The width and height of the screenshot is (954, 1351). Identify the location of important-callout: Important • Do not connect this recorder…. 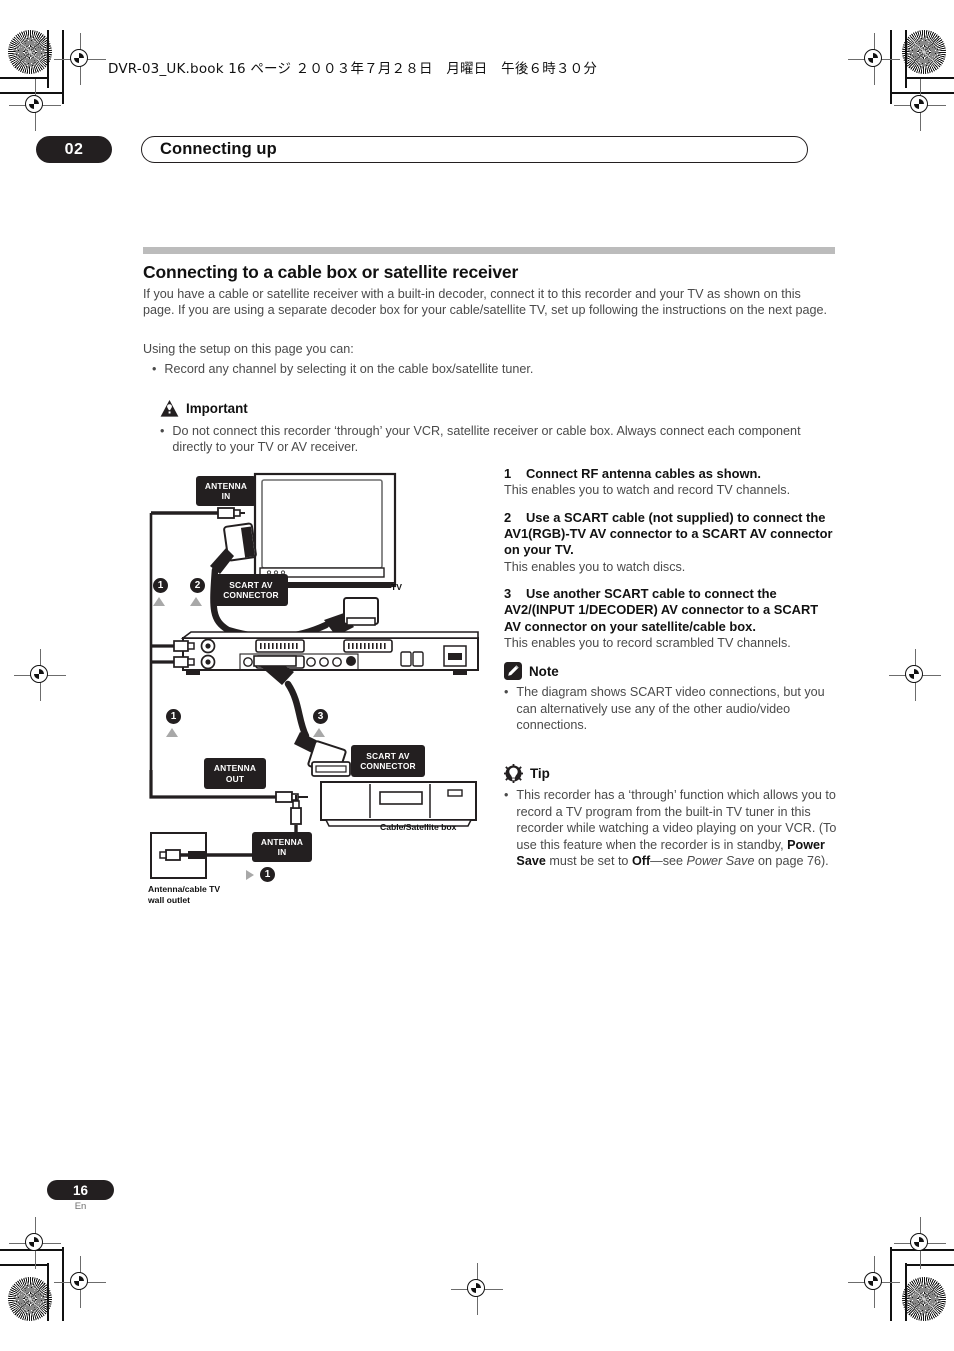
(497, 427).